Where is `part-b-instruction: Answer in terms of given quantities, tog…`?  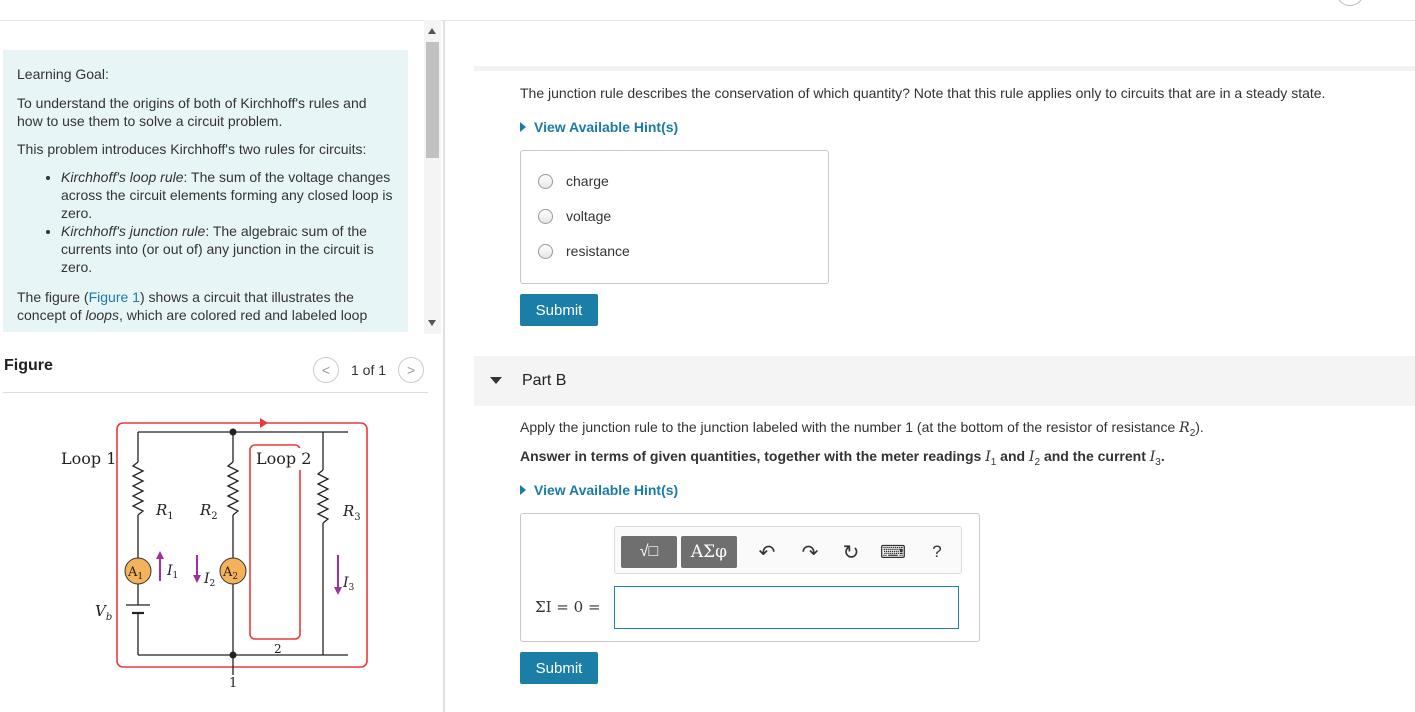 part-b-instruction: Answer in terms of given quantities, tog… is located at coordinates (842, 458).